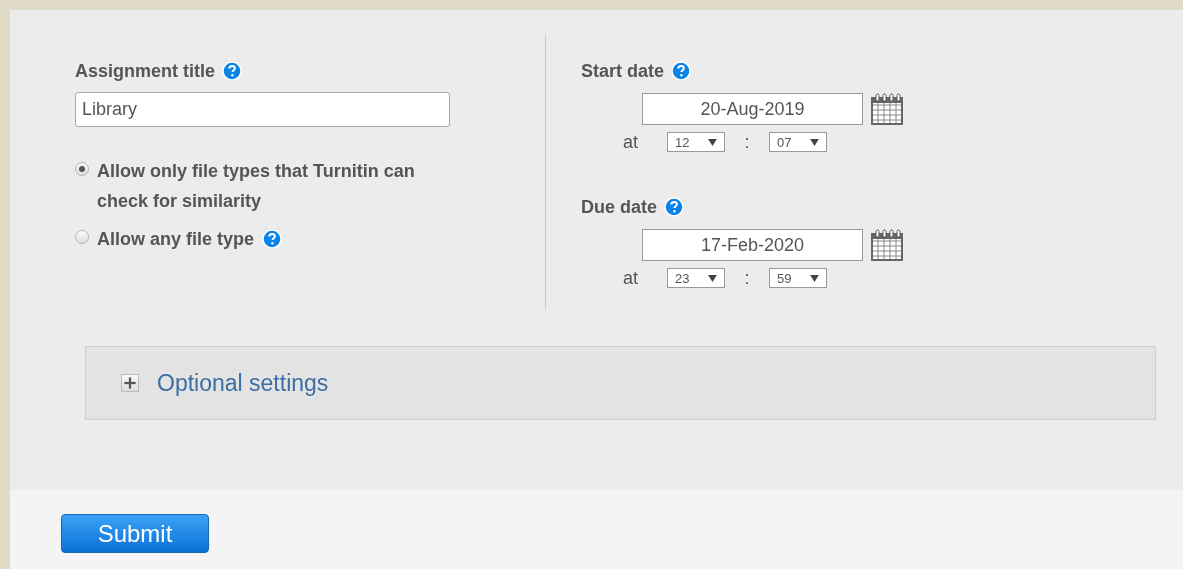  What do you see at coordinates (623, 71) in the screenshot?
I see `field-label: Start date` at bounding box center [623, 71].